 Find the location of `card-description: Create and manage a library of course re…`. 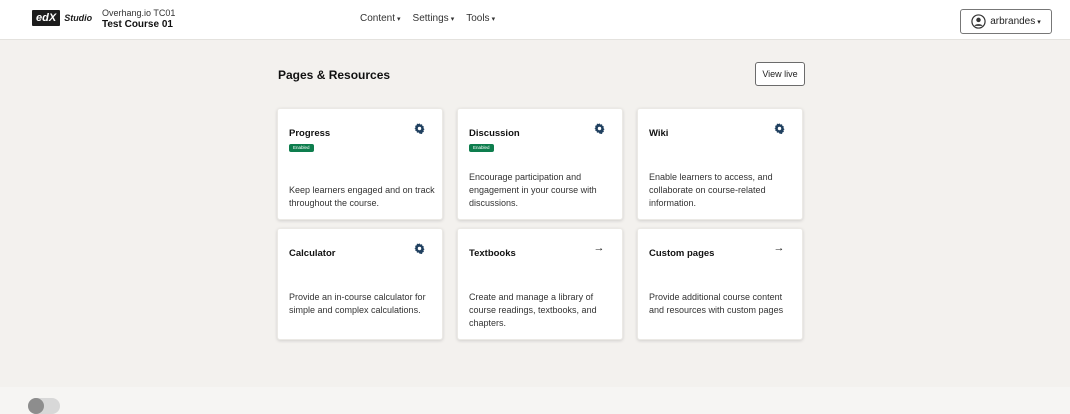

card-description: Create and manage a library of course re… is located at coordinates (533, 310).